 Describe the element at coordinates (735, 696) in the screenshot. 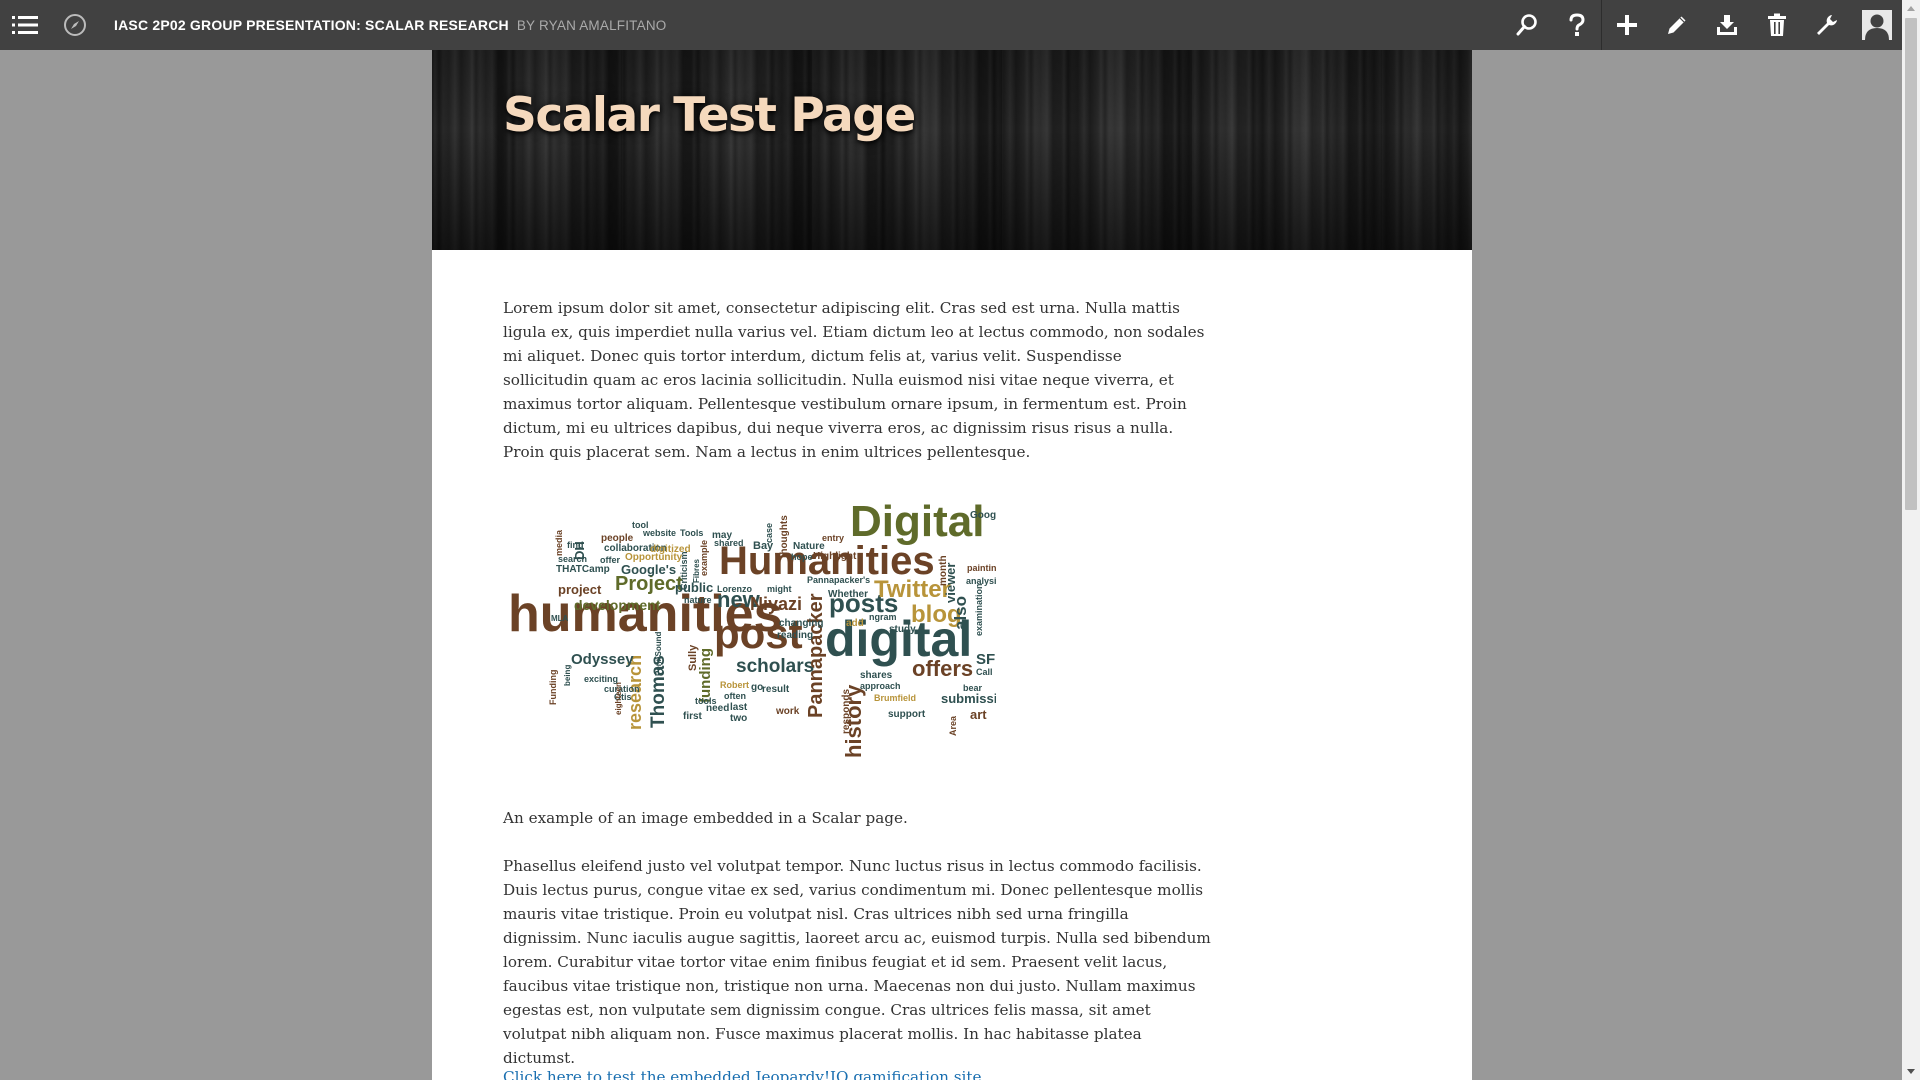

I see `word-cloud-word: often` at that location.